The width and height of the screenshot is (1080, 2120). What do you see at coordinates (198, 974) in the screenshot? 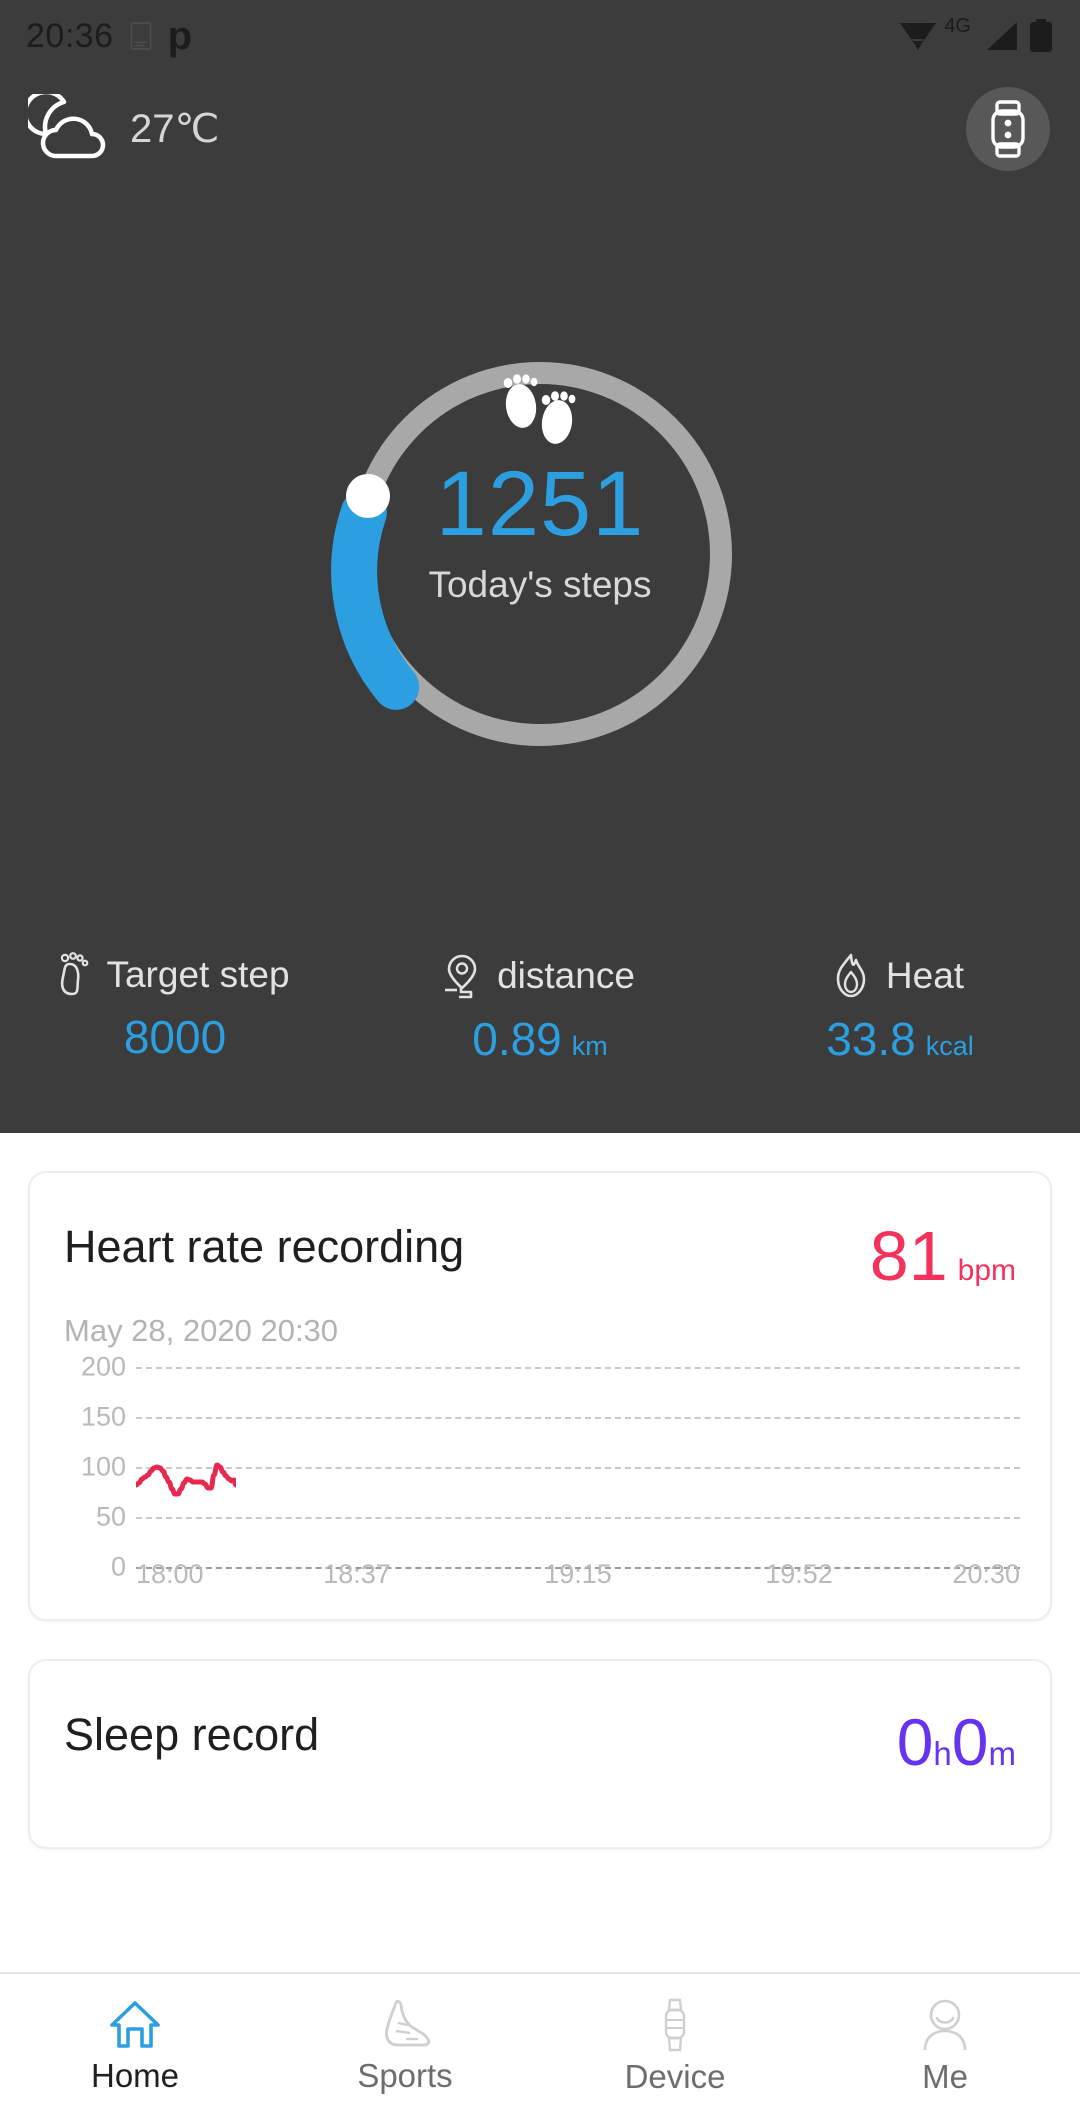
I see `stat-label: Target step` at bounding box center [198, 974].